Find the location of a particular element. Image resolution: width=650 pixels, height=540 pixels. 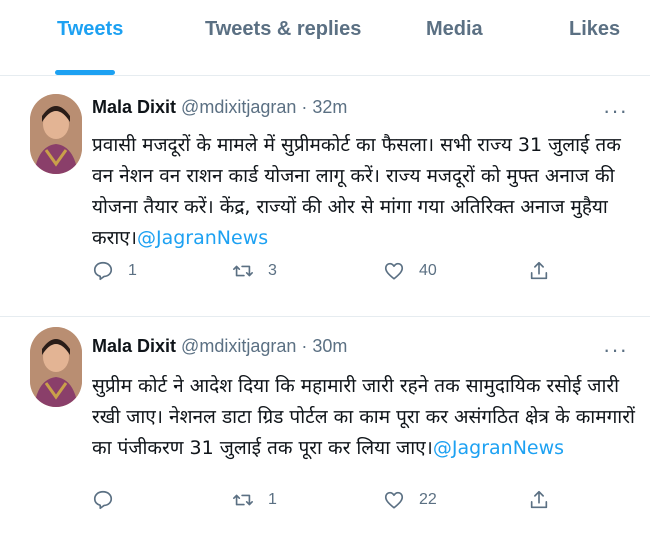

active-tab-indicator is located at coordinates (85, 72).